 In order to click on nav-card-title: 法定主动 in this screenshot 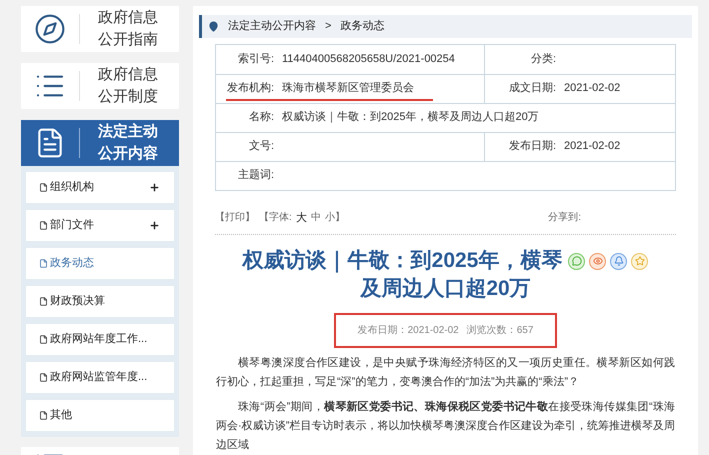, I will do `click(128, 132)`.